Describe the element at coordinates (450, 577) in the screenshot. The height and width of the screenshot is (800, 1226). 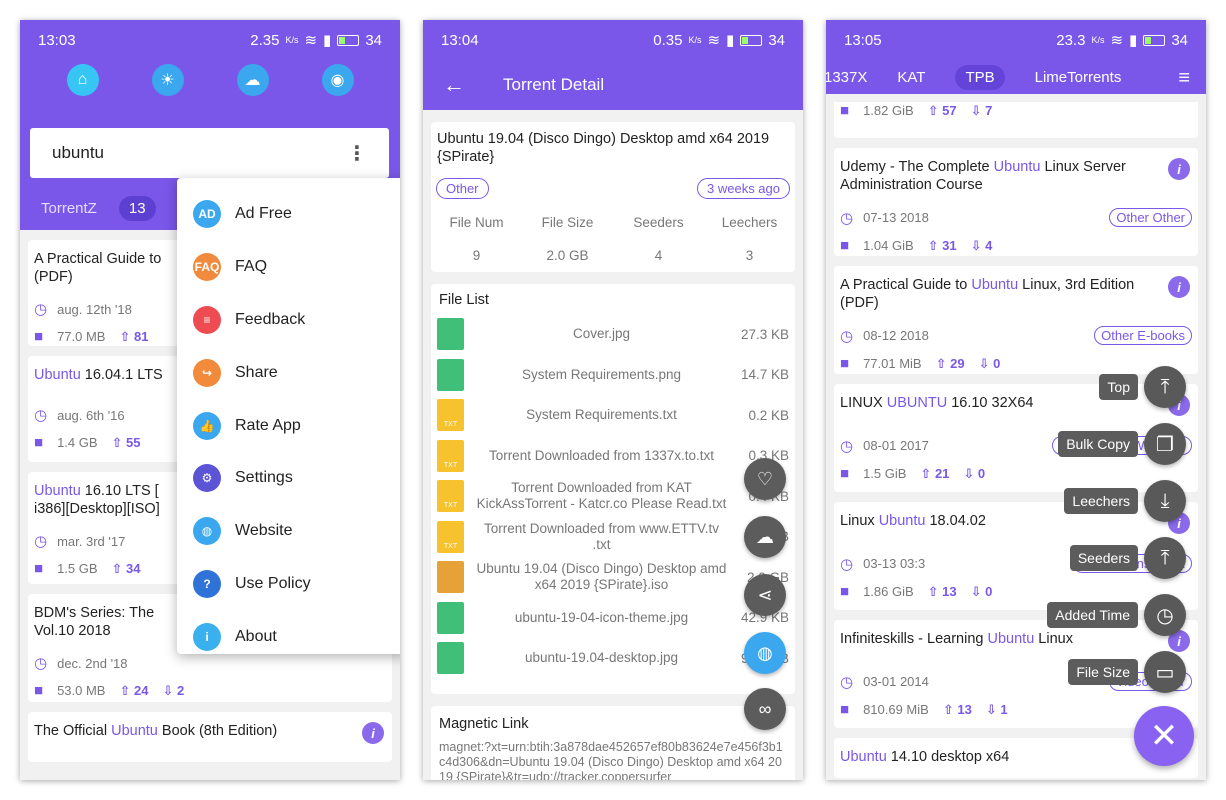
I see `archive-file-icon` at that location.